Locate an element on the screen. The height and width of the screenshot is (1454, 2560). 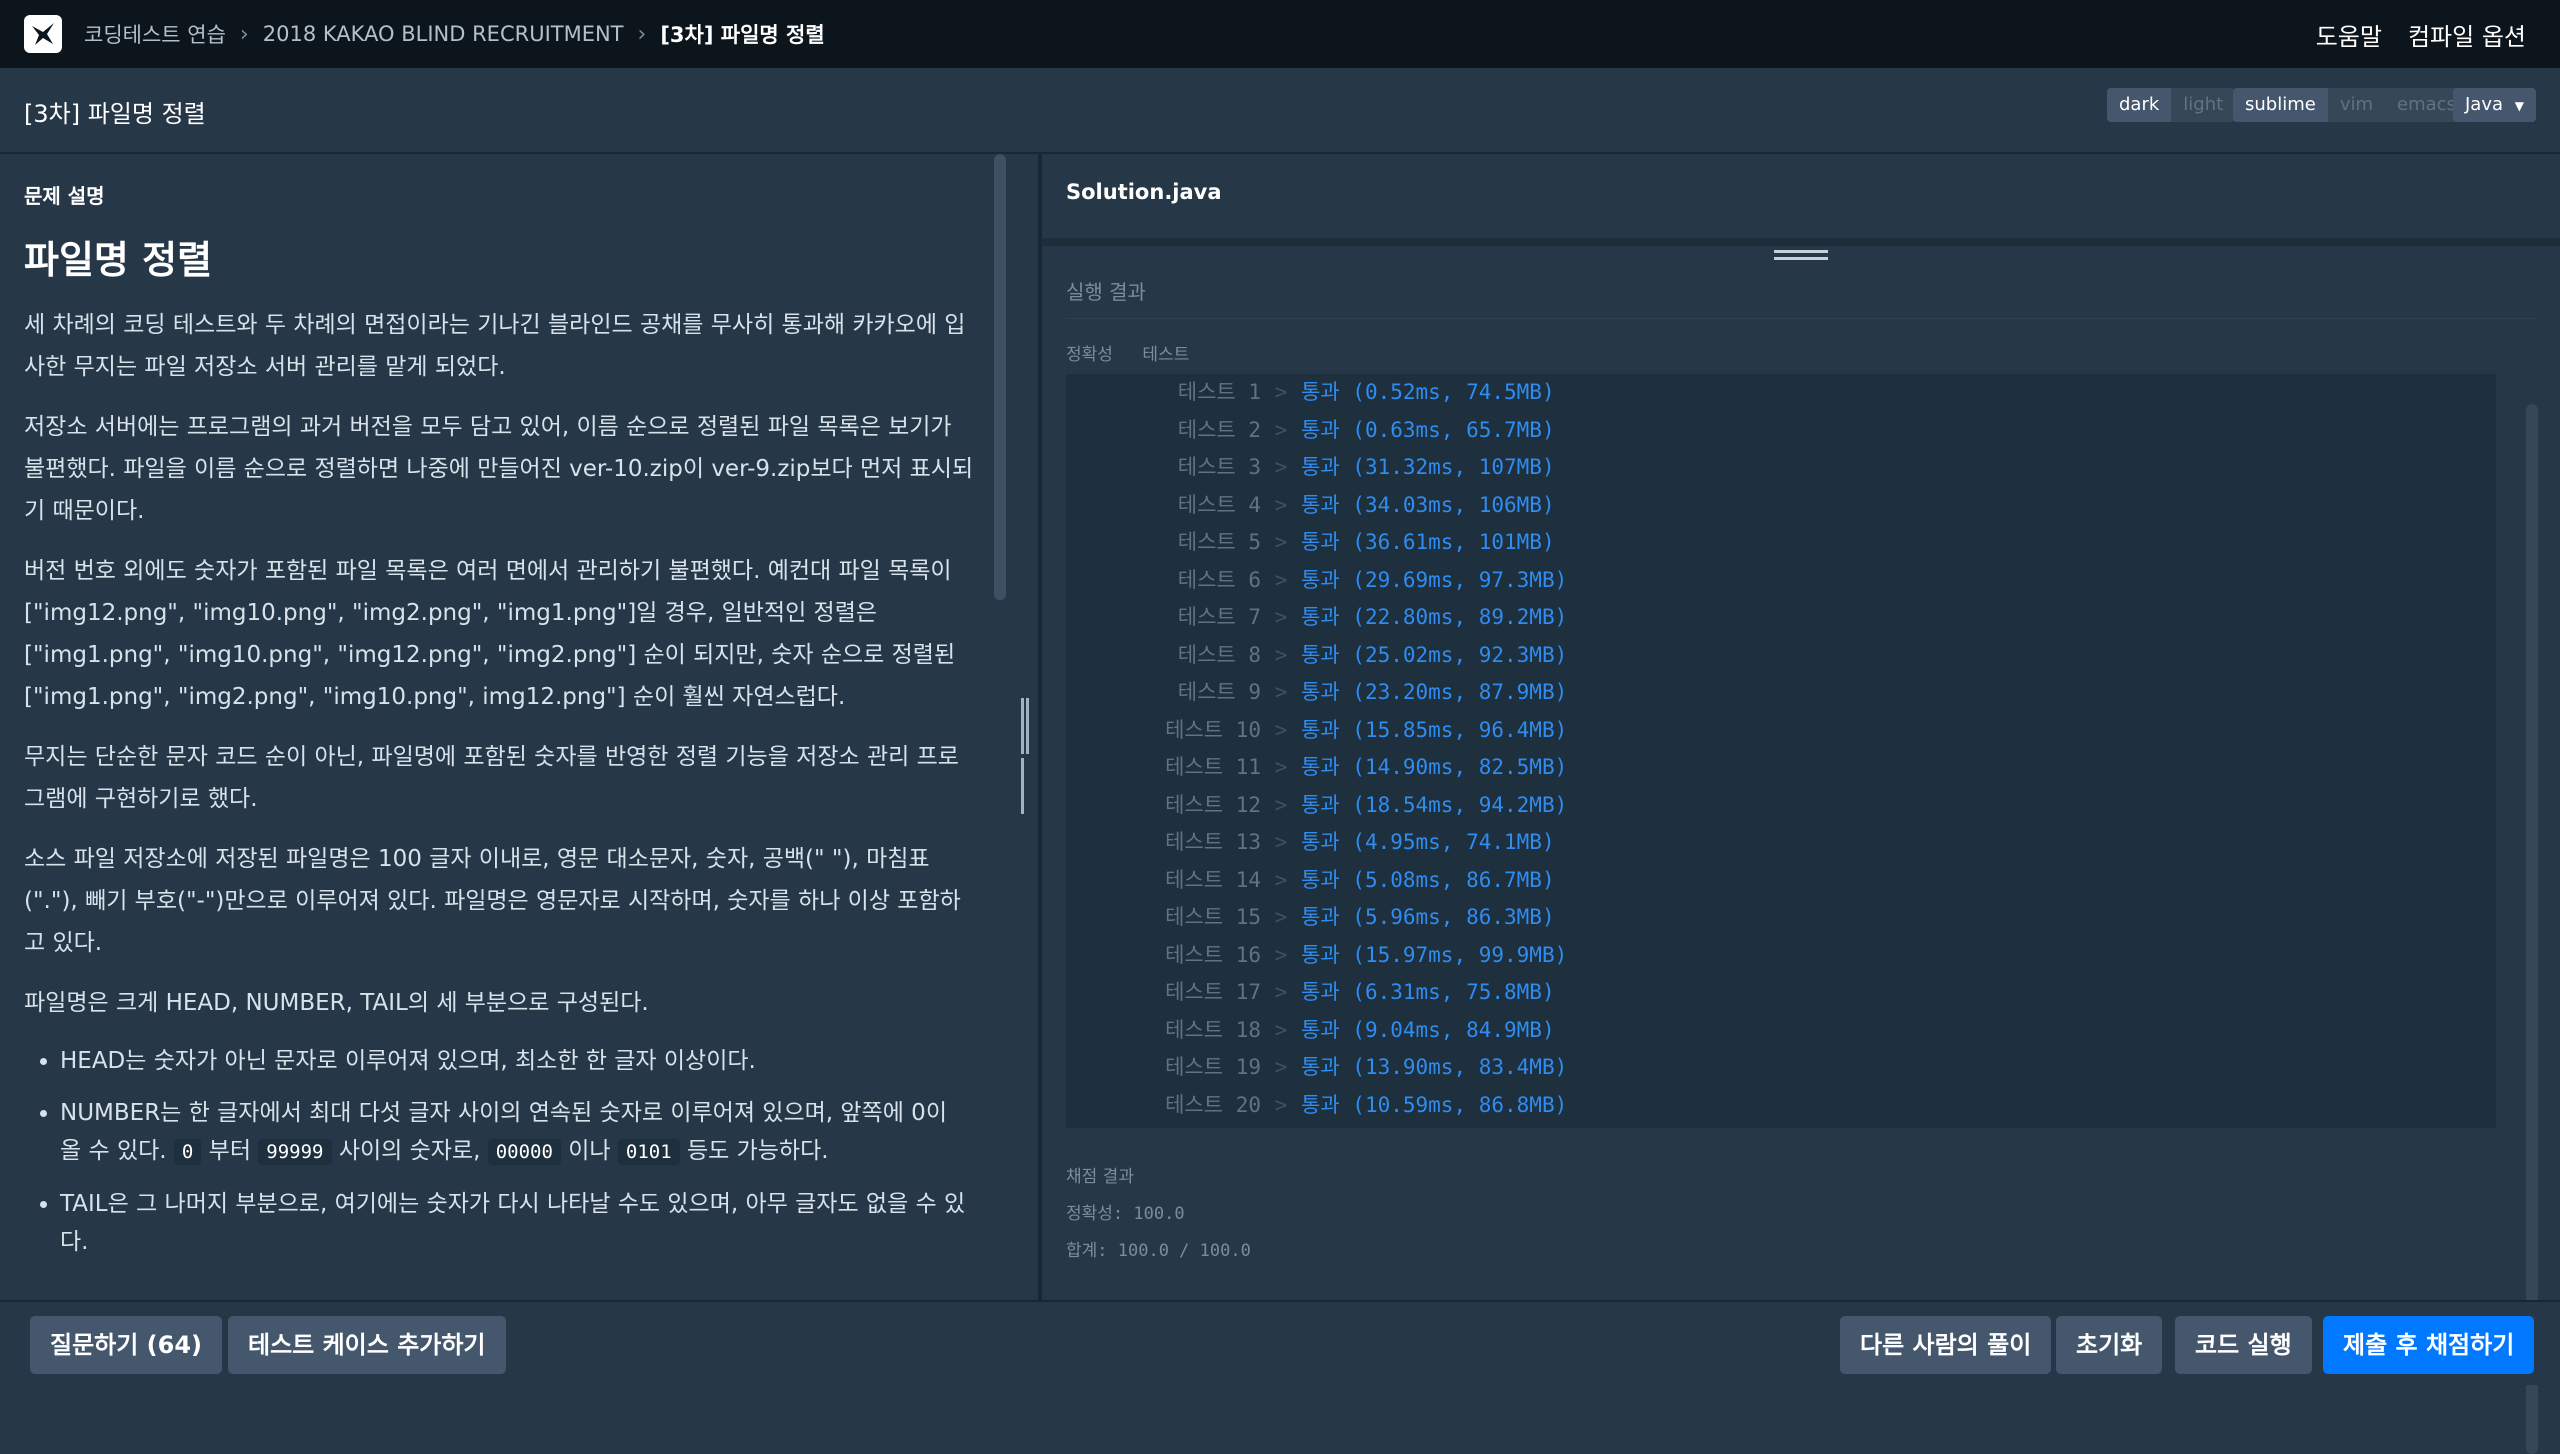
test-name: 테스트 17 is located at coordinates (1213, 992).